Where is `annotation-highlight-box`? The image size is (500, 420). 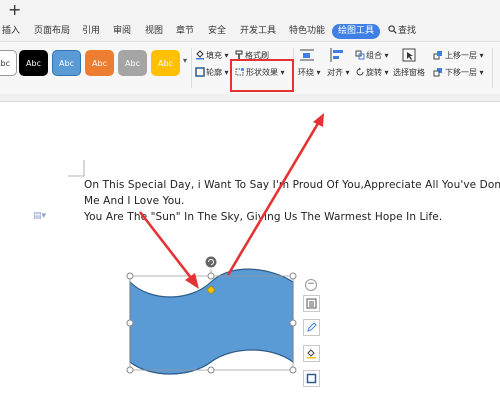 annotation-highlight-box is located at coordinates (262, 75).